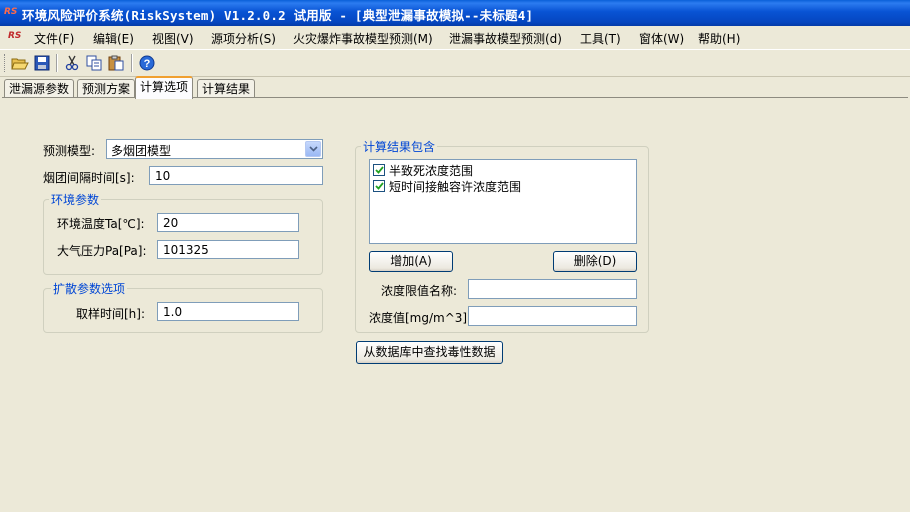 The height and width of the screenshot is (512, 910). What do you see at coordinates (39, 88) in the screenshot?
I see `tab-leak-source: 泄漏源参数` at bounding box center [39, 88].